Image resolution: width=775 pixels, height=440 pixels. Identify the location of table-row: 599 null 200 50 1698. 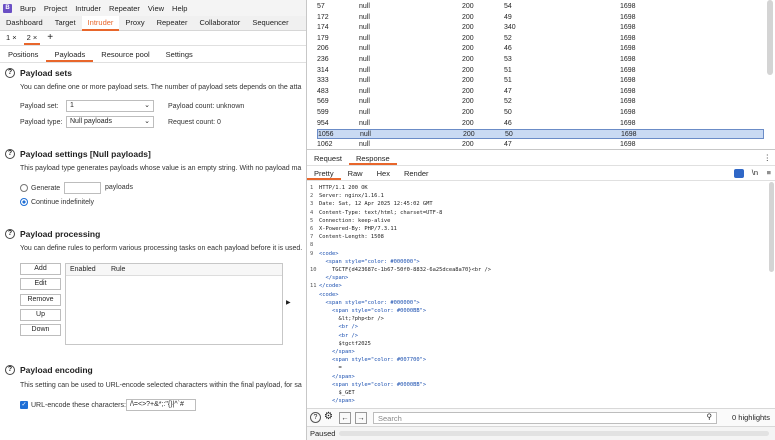
(540, 113).